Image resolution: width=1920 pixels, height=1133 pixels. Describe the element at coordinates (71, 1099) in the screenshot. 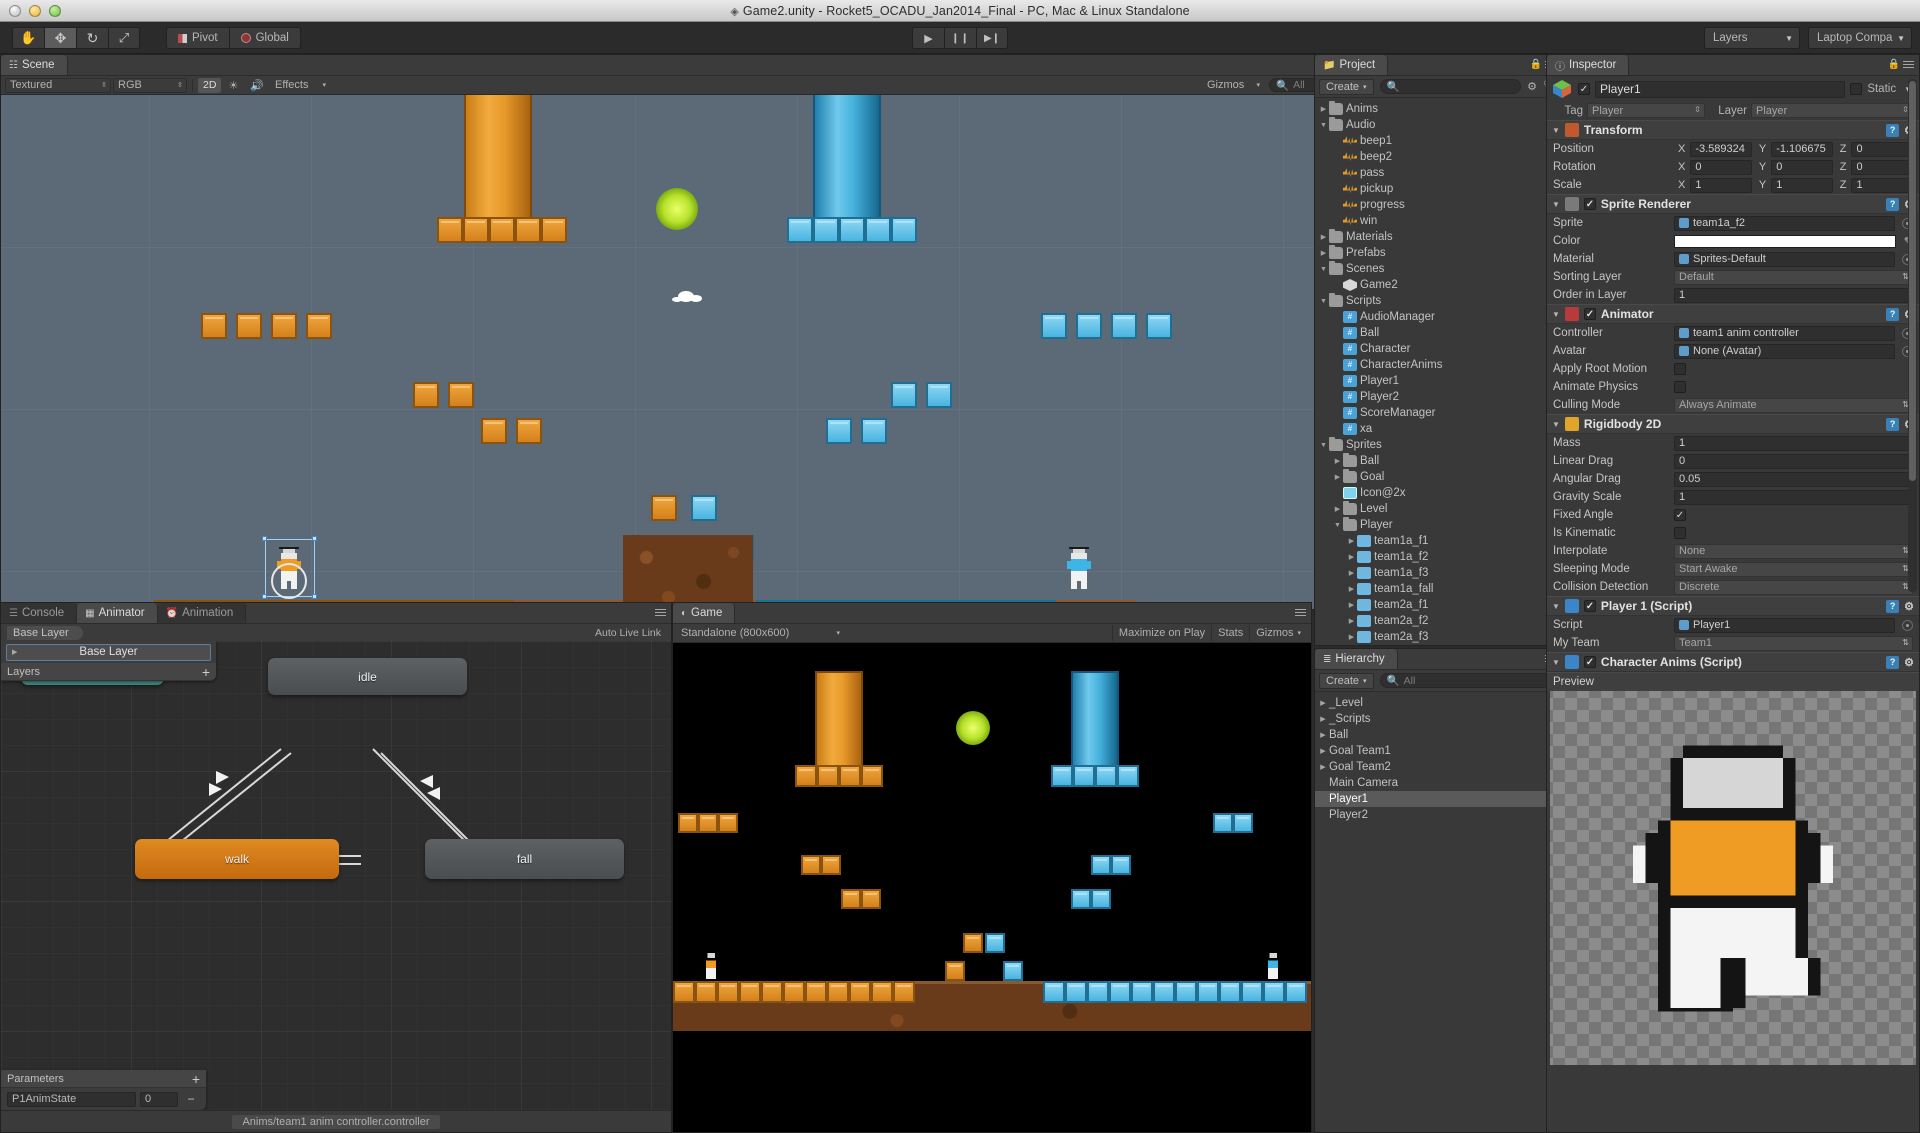

I see `parameter-name-input: P1AnimState` at that location.